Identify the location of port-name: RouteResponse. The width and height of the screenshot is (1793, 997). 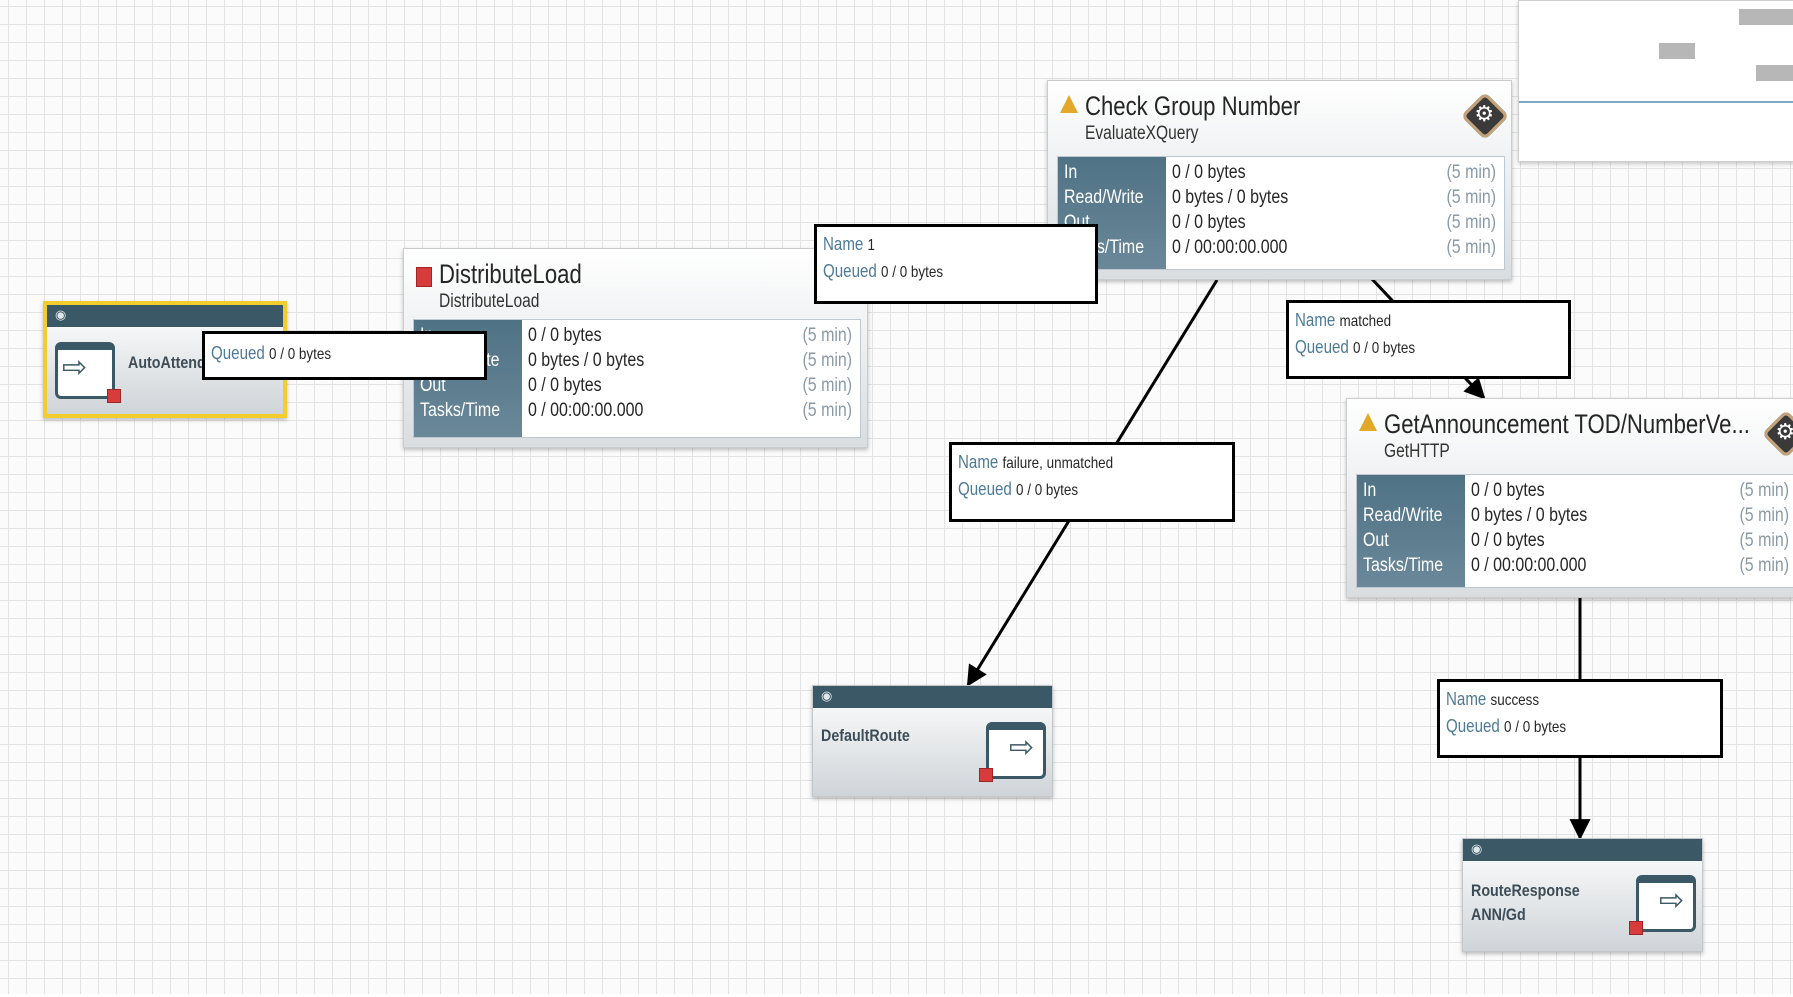
(1525, 890).